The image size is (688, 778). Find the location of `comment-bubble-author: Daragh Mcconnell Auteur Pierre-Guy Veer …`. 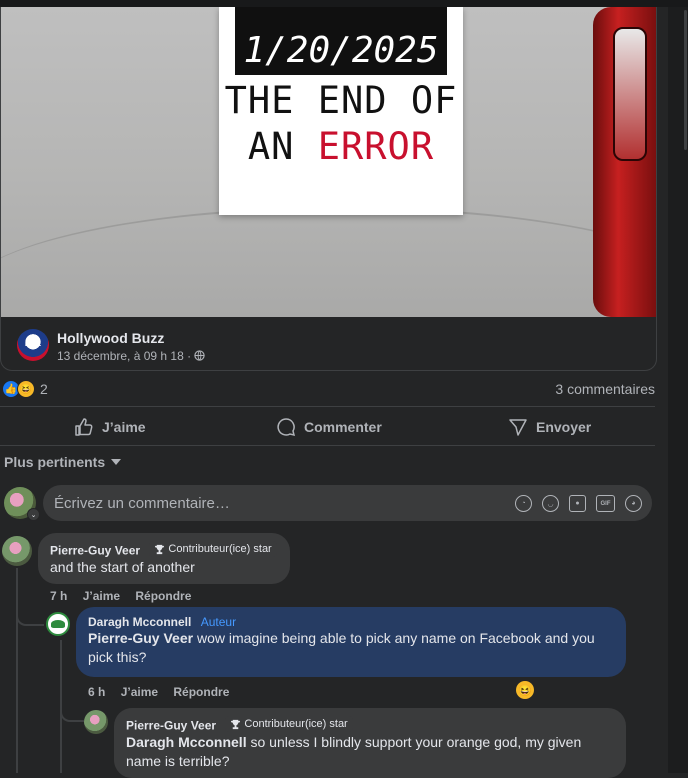

comment-bubble-author: Daragh Mcconnell Auteur Pierre-Guy Veer … is located at coordinates (351, 642).